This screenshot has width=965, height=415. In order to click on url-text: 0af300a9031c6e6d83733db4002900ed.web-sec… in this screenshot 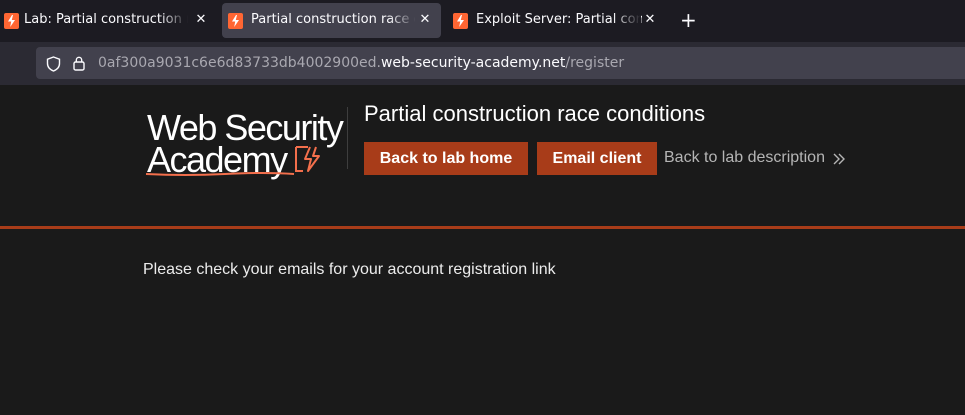, I will do `click(361, 63)`.